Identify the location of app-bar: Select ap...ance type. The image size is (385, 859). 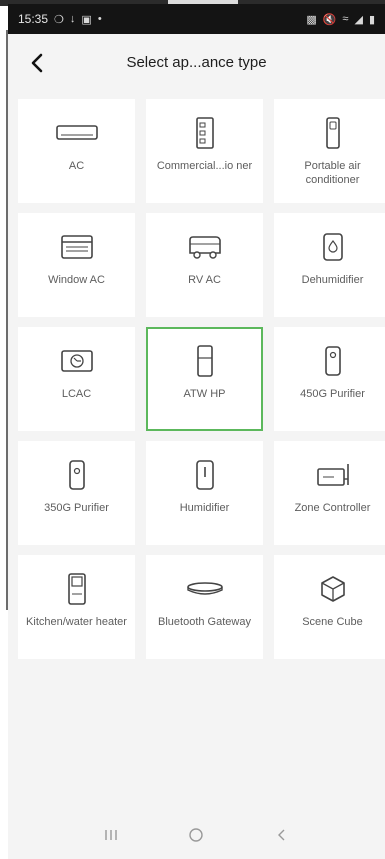
(196, 63).